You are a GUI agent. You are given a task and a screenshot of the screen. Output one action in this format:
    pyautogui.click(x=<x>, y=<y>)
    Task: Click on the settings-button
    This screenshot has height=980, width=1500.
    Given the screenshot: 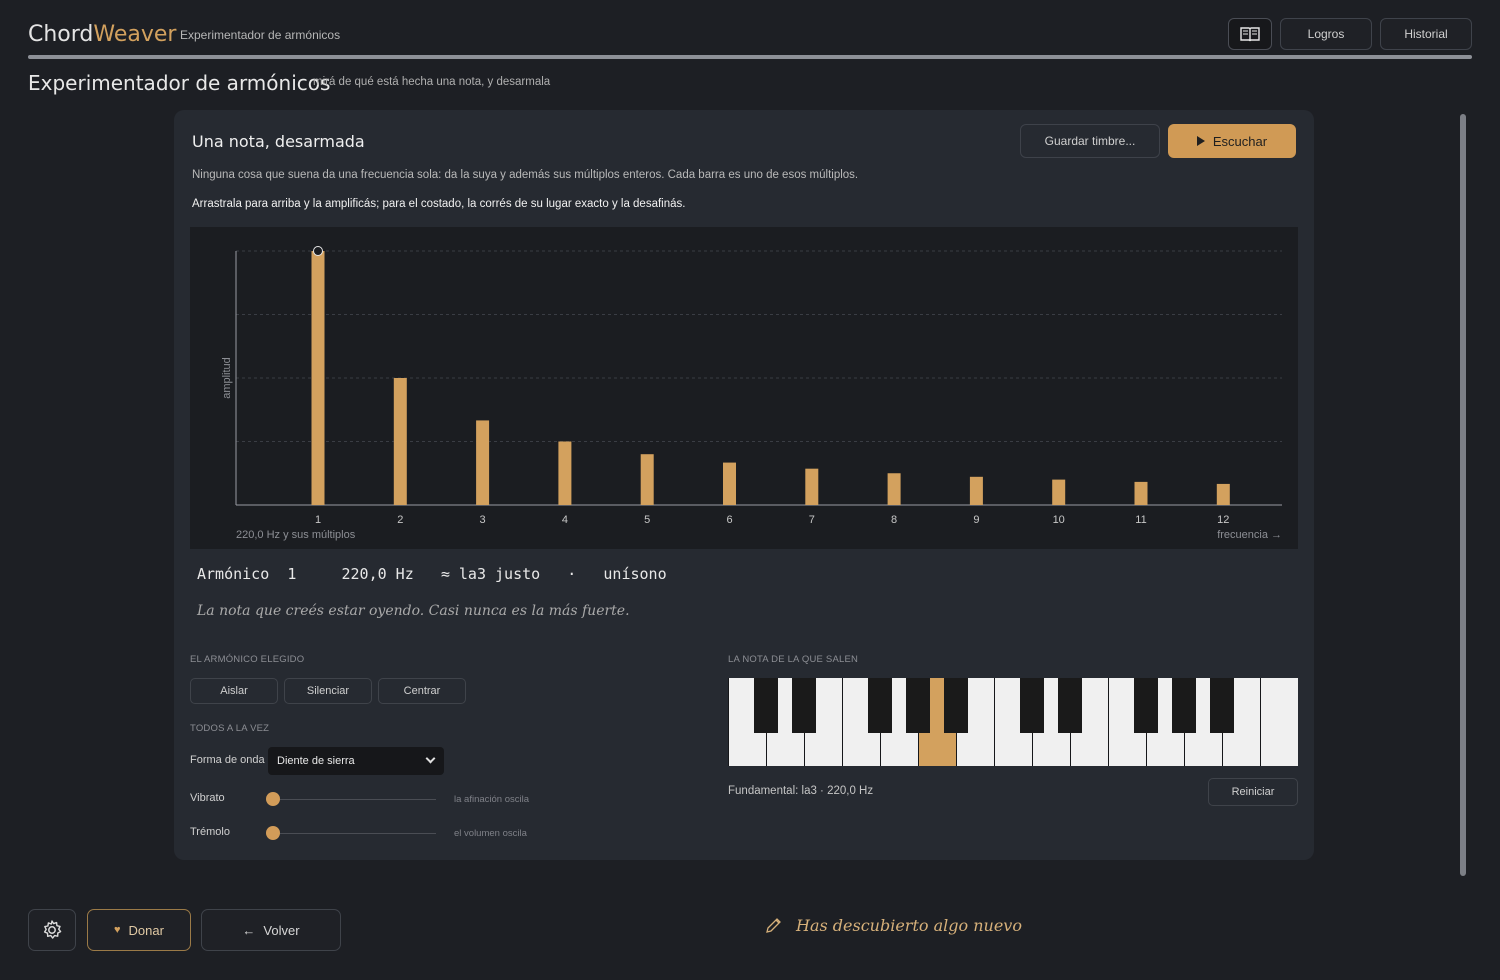 What is the action you would take?
    pyautogui.click(x=52, y=930)
    